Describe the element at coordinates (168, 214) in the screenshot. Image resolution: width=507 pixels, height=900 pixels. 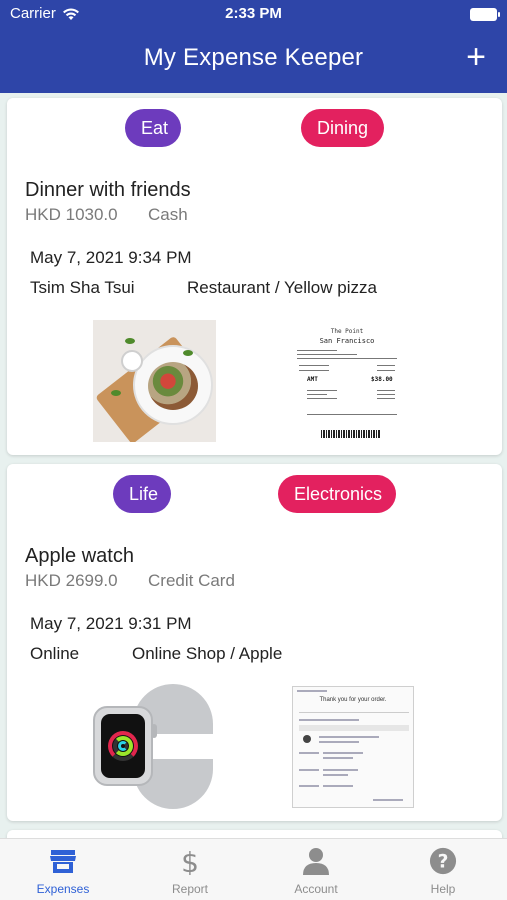
I see `payment-method: Cash` at that location.